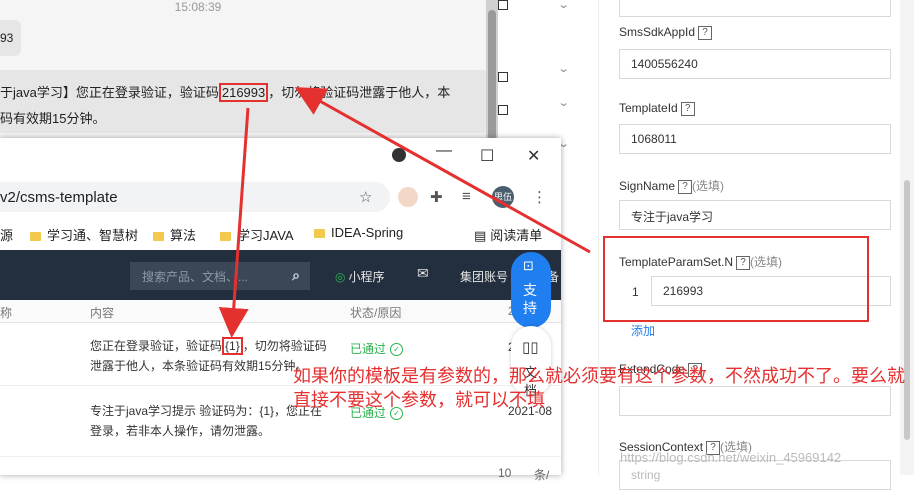 The width and height of the screenshot is (914, 490). I want to click on highlight-box, so click(736, 279).